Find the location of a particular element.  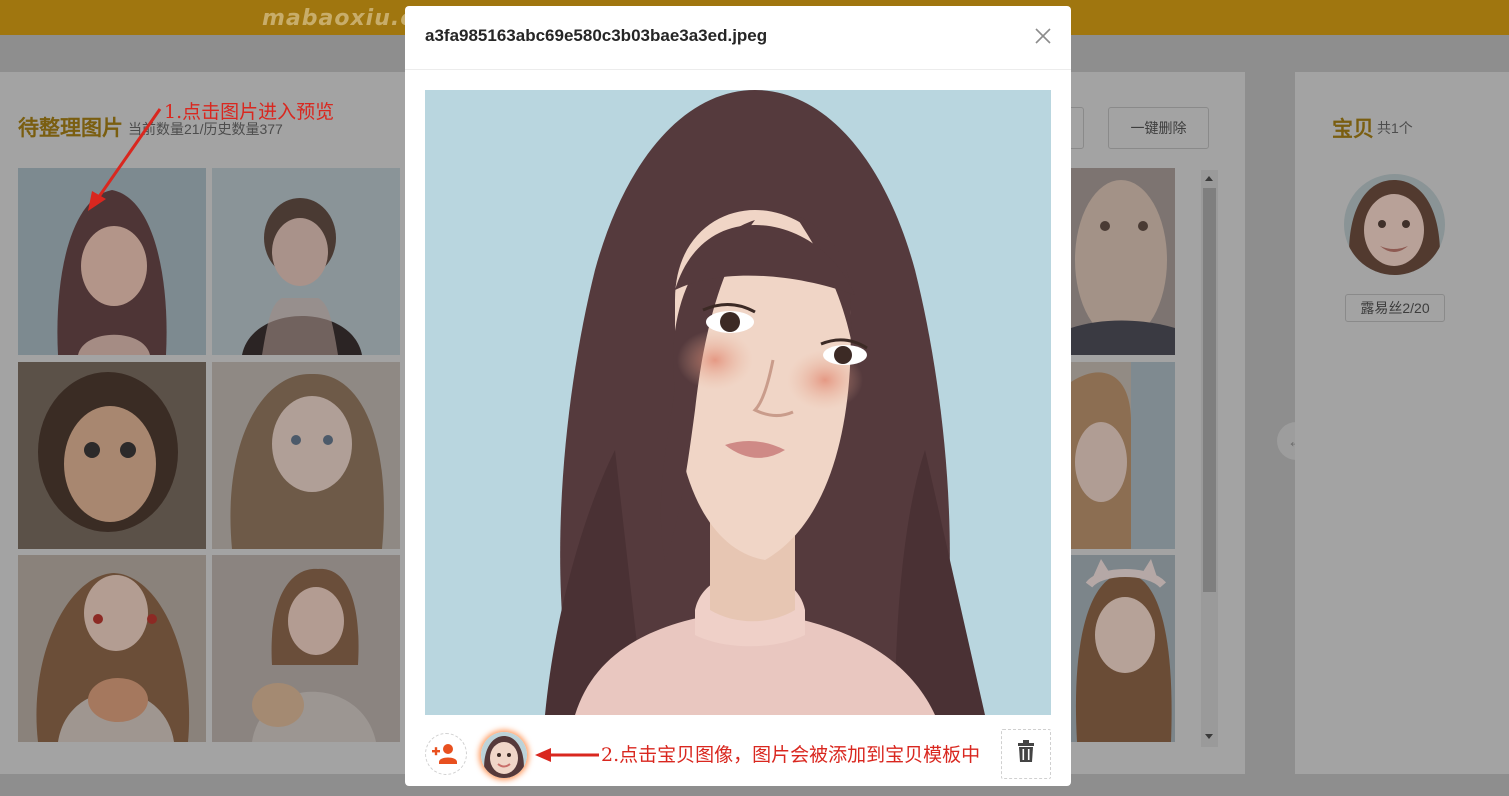

add-user-icon is located at coordinates (444, 754).